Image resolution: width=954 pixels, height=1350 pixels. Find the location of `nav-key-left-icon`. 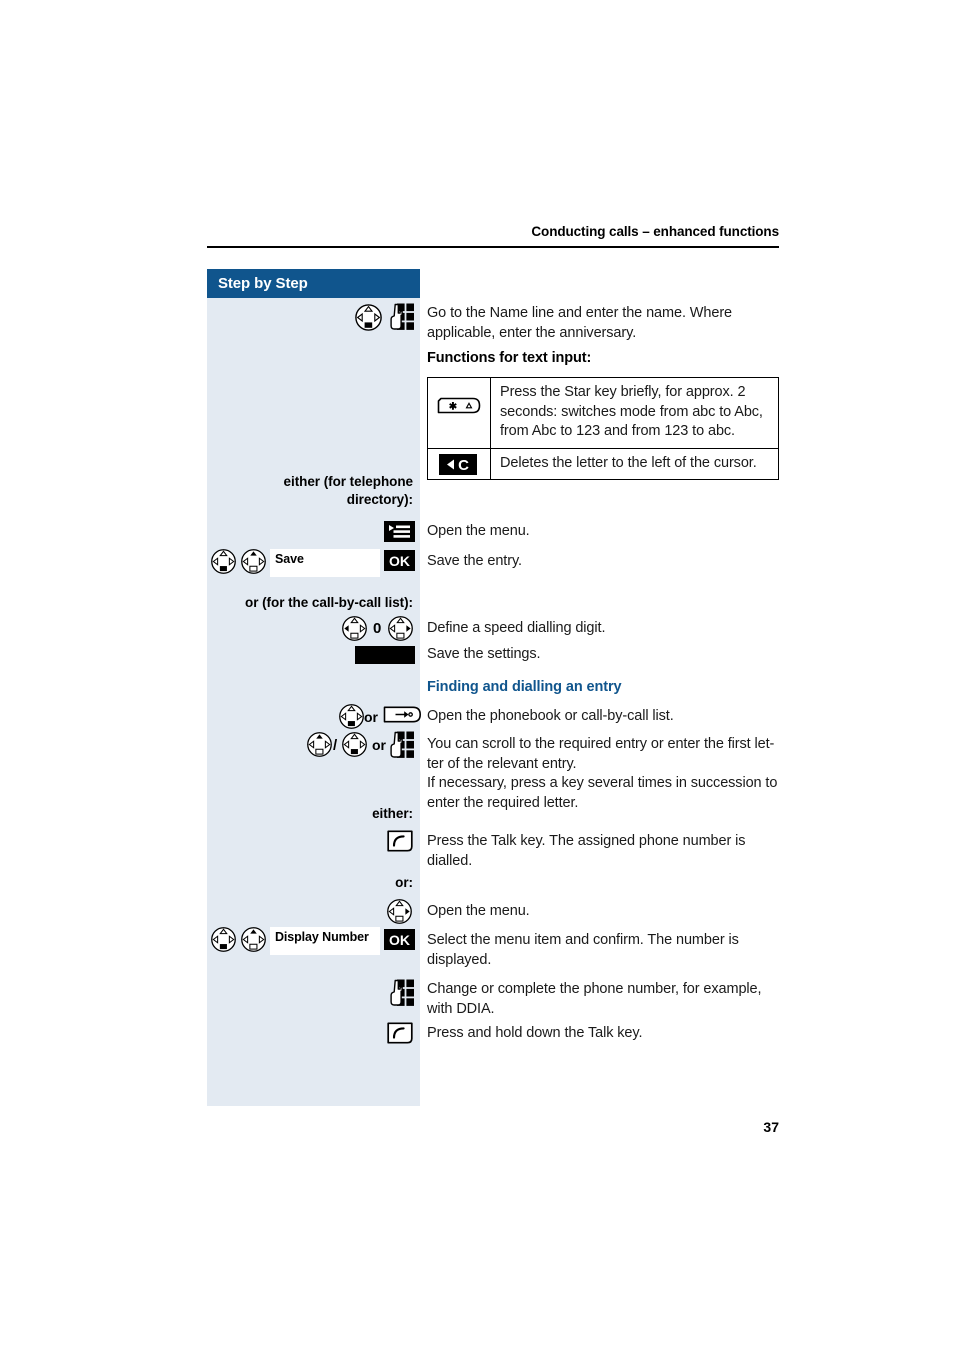

nav-key-left-icon is located at coordinates (354, 631).